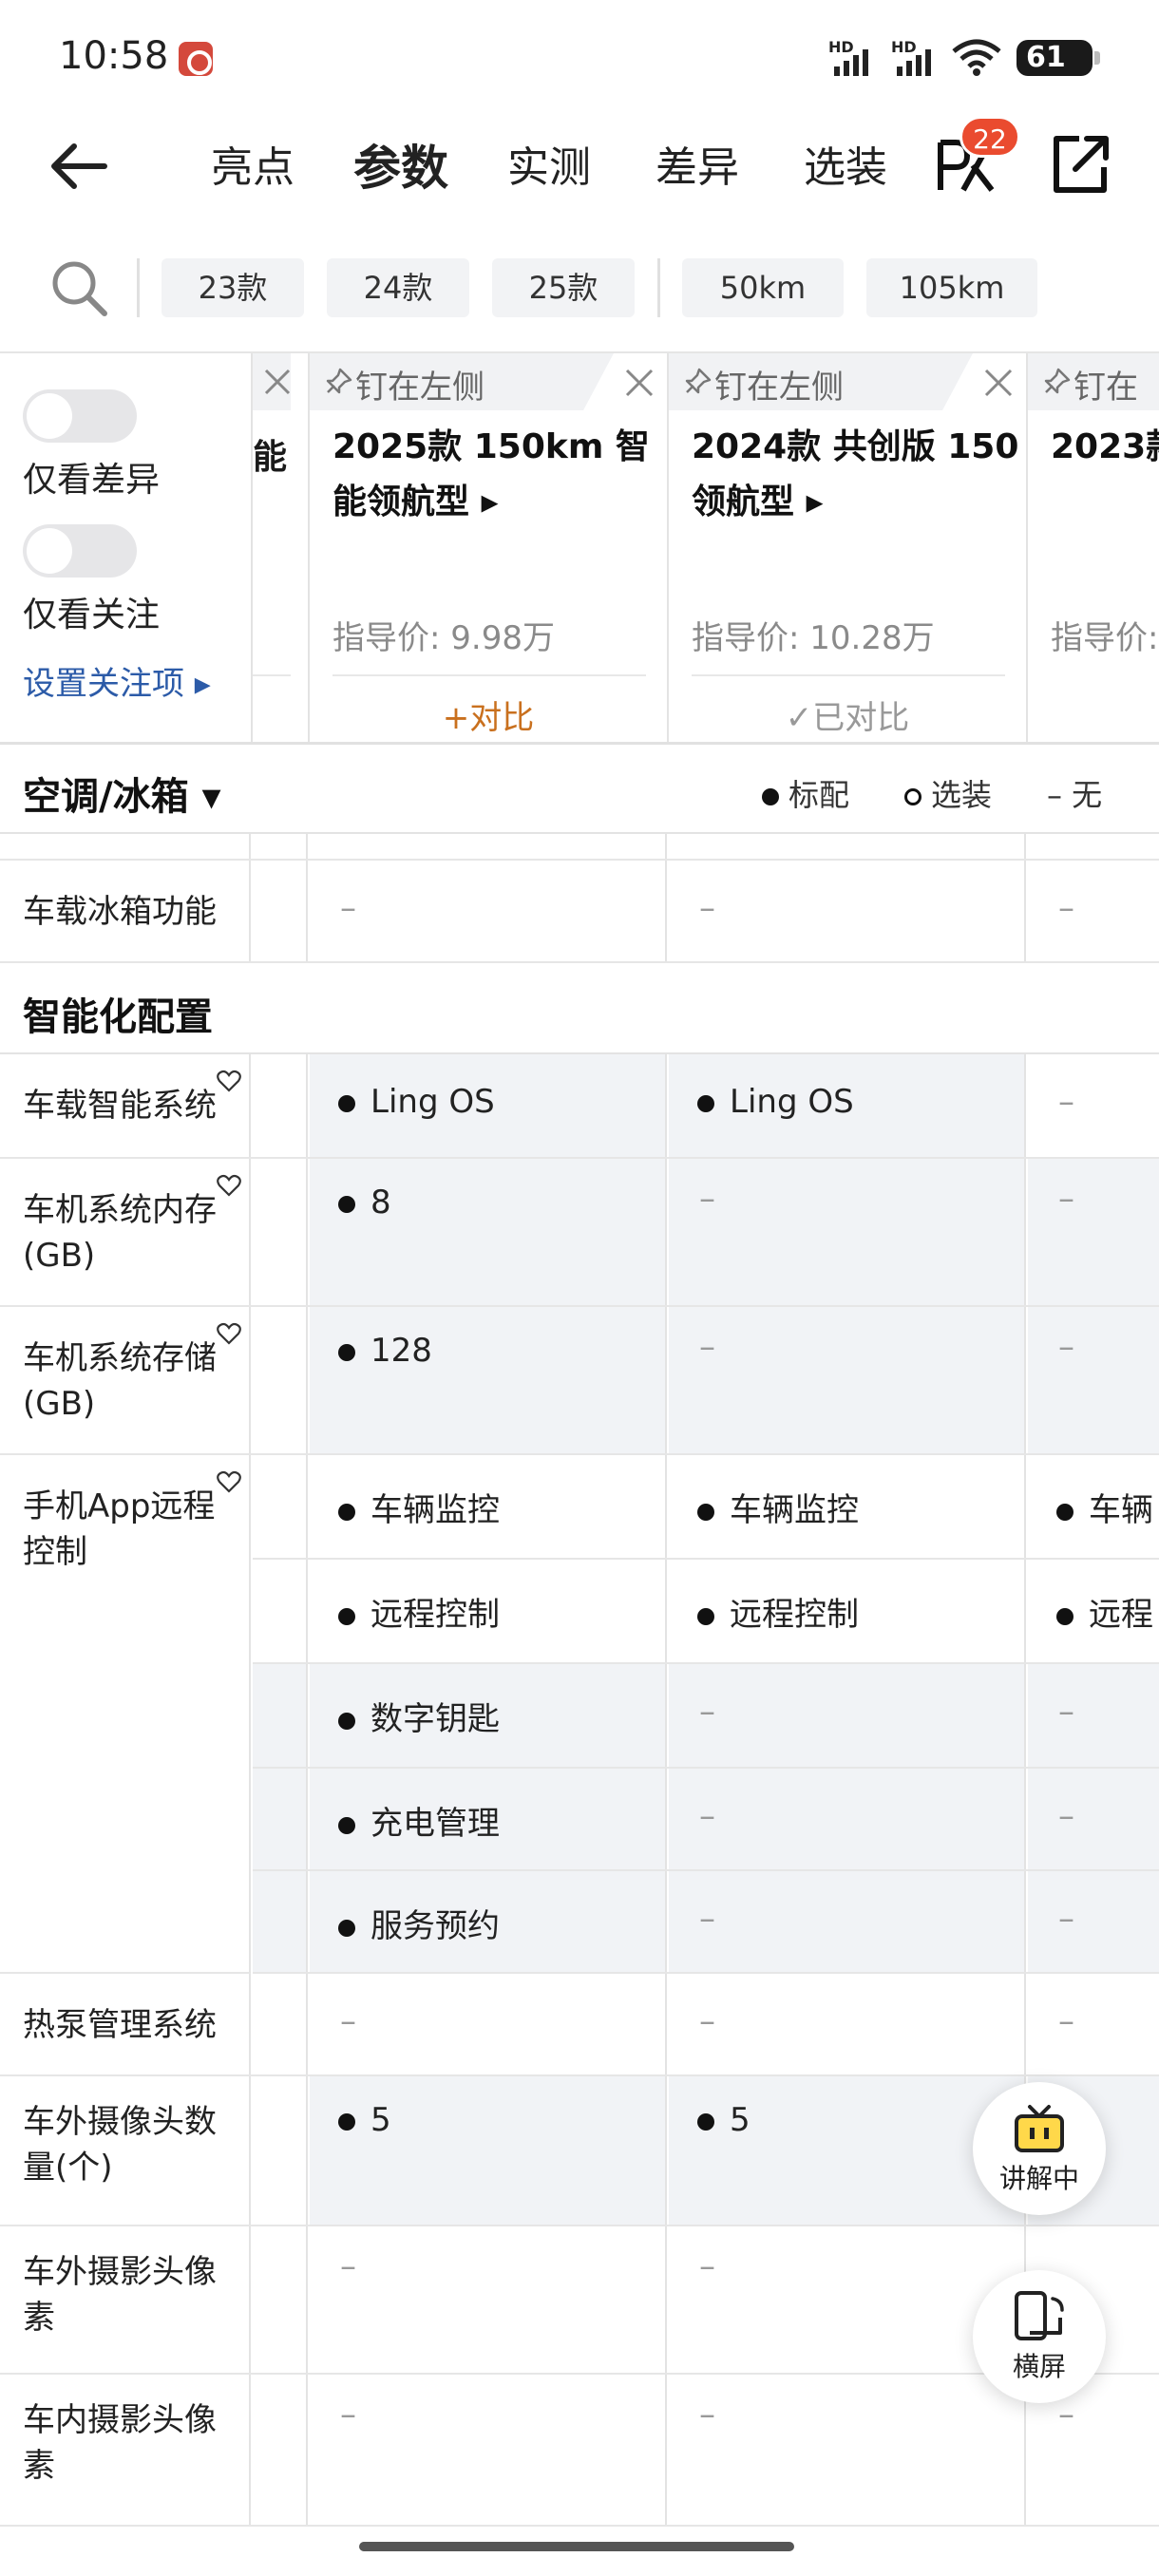 This screenshot has height=2576, width=1159. I want to click on set-focus-link: 设置关注项 ▸, so click(117, 680).